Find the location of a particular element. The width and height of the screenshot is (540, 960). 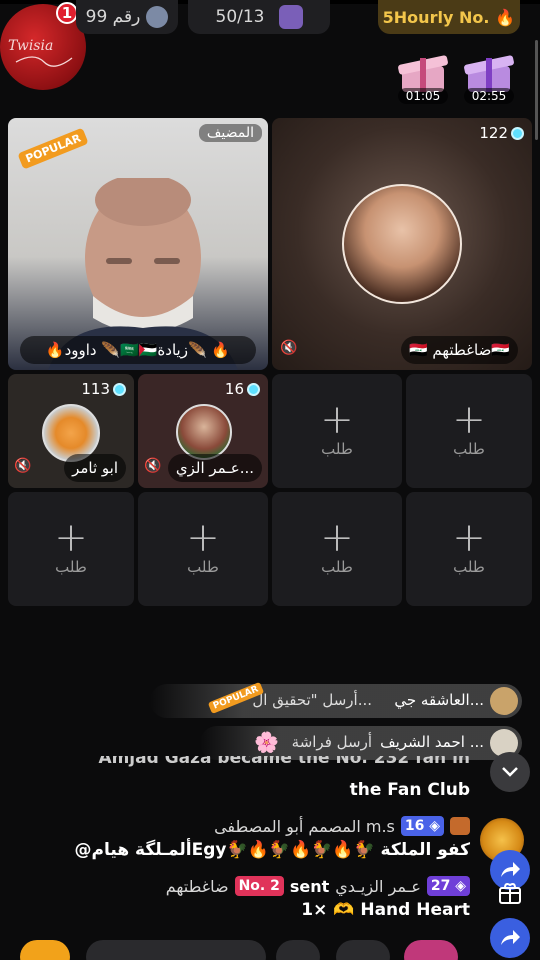

msg-2-user: عـمر الزيـدي is located at coordinates (378, 886).